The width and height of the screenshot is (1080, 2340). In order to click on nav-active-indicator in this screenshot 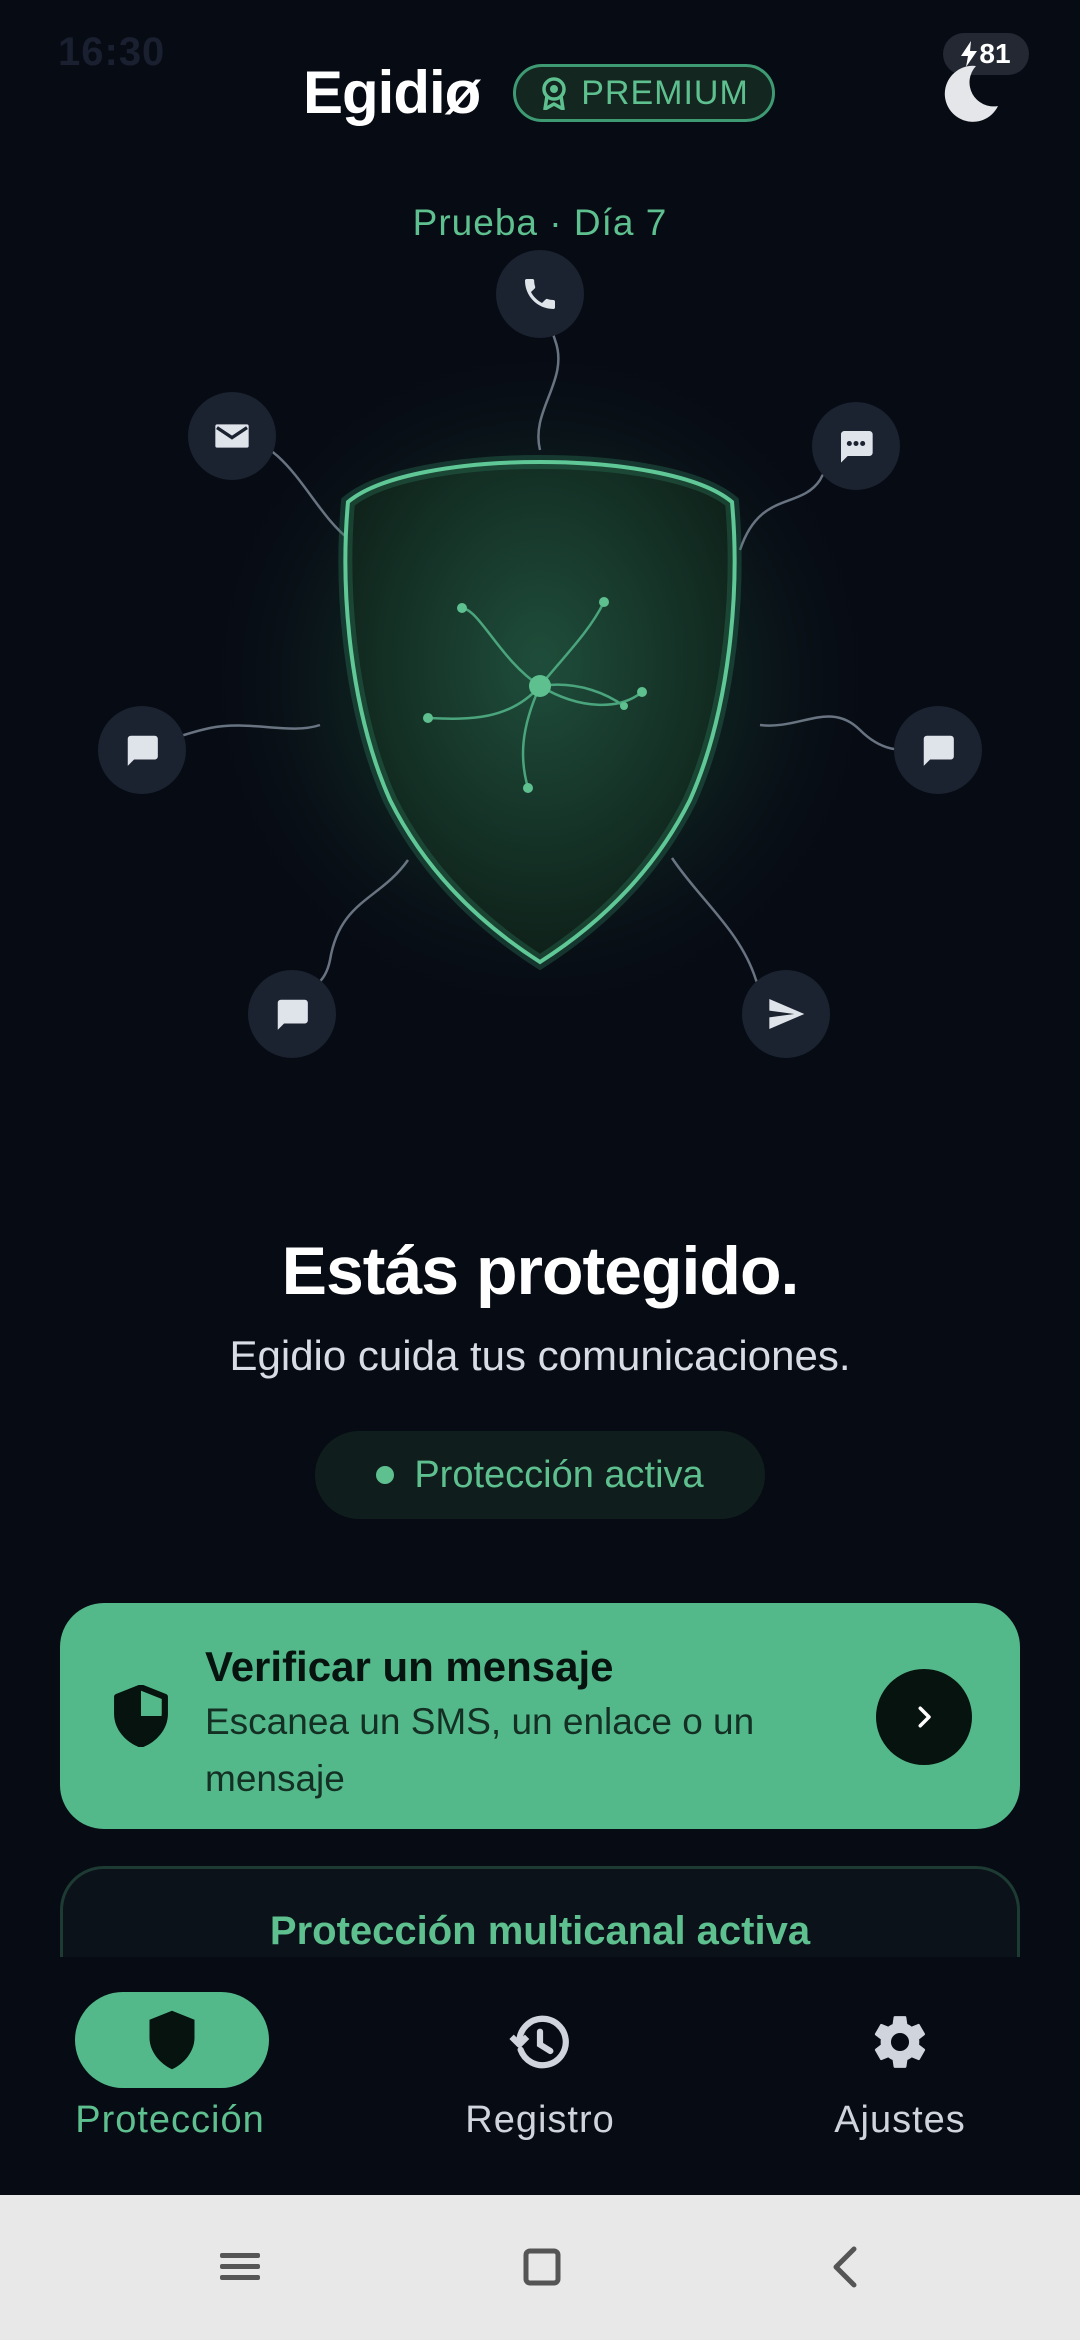, I will do `click(172, 2040)`.